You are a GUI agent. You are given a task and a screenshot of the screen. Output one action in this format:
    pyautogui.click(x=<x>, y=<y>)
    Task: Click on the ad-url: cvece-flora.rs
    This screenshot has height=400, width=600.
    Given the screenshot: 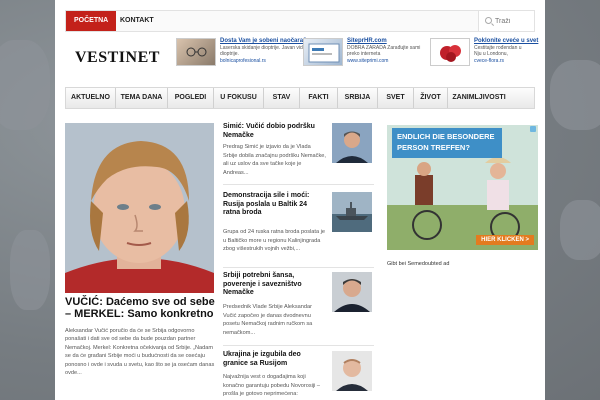 What is the action you would take?
    pyautogui.click(x=489, y=61)
    